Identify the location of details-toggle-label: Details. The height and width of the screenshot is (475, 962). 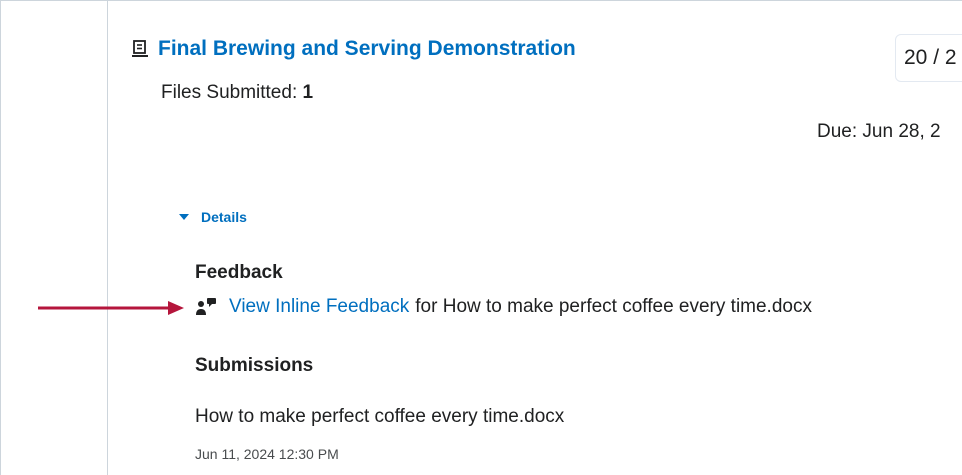
(224, 217).